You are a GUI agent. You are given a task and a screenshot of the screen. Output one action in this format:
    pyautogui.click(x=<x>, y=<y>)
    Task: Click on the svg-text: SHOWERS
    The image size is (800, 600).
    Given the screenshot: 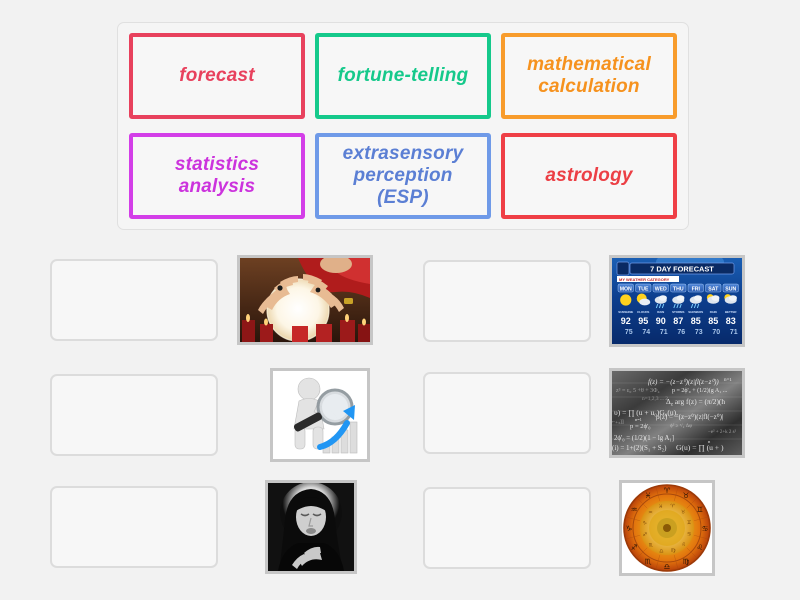 What is the action you would take?
    pyautogui.click(x=695, y=312)
    